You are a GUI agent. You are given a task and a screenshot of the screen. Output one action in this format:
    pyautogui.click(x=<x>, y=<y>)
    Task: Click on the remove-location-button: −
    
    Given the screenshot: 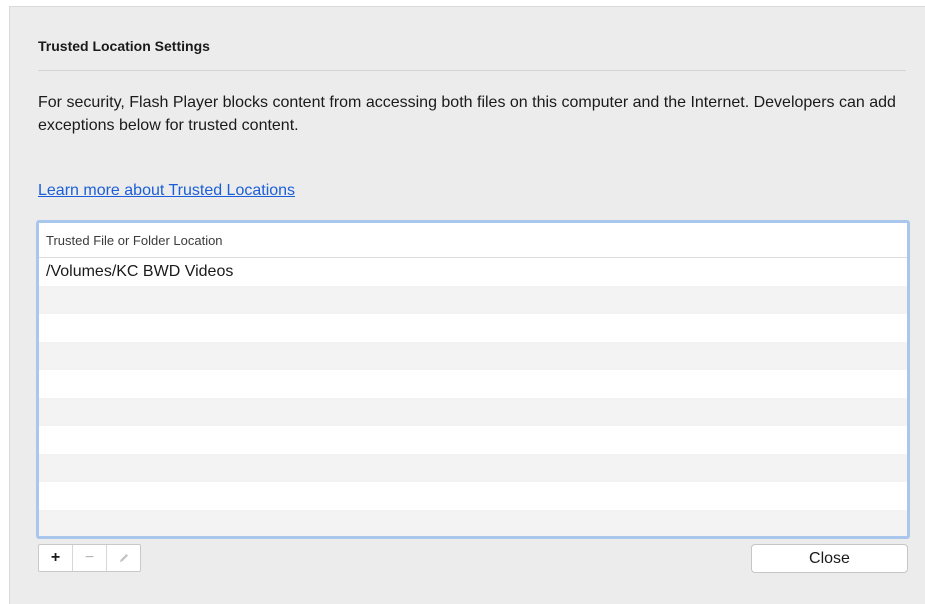 What is the action you would take?
    pyautogui.click(x=90, y=558)
    